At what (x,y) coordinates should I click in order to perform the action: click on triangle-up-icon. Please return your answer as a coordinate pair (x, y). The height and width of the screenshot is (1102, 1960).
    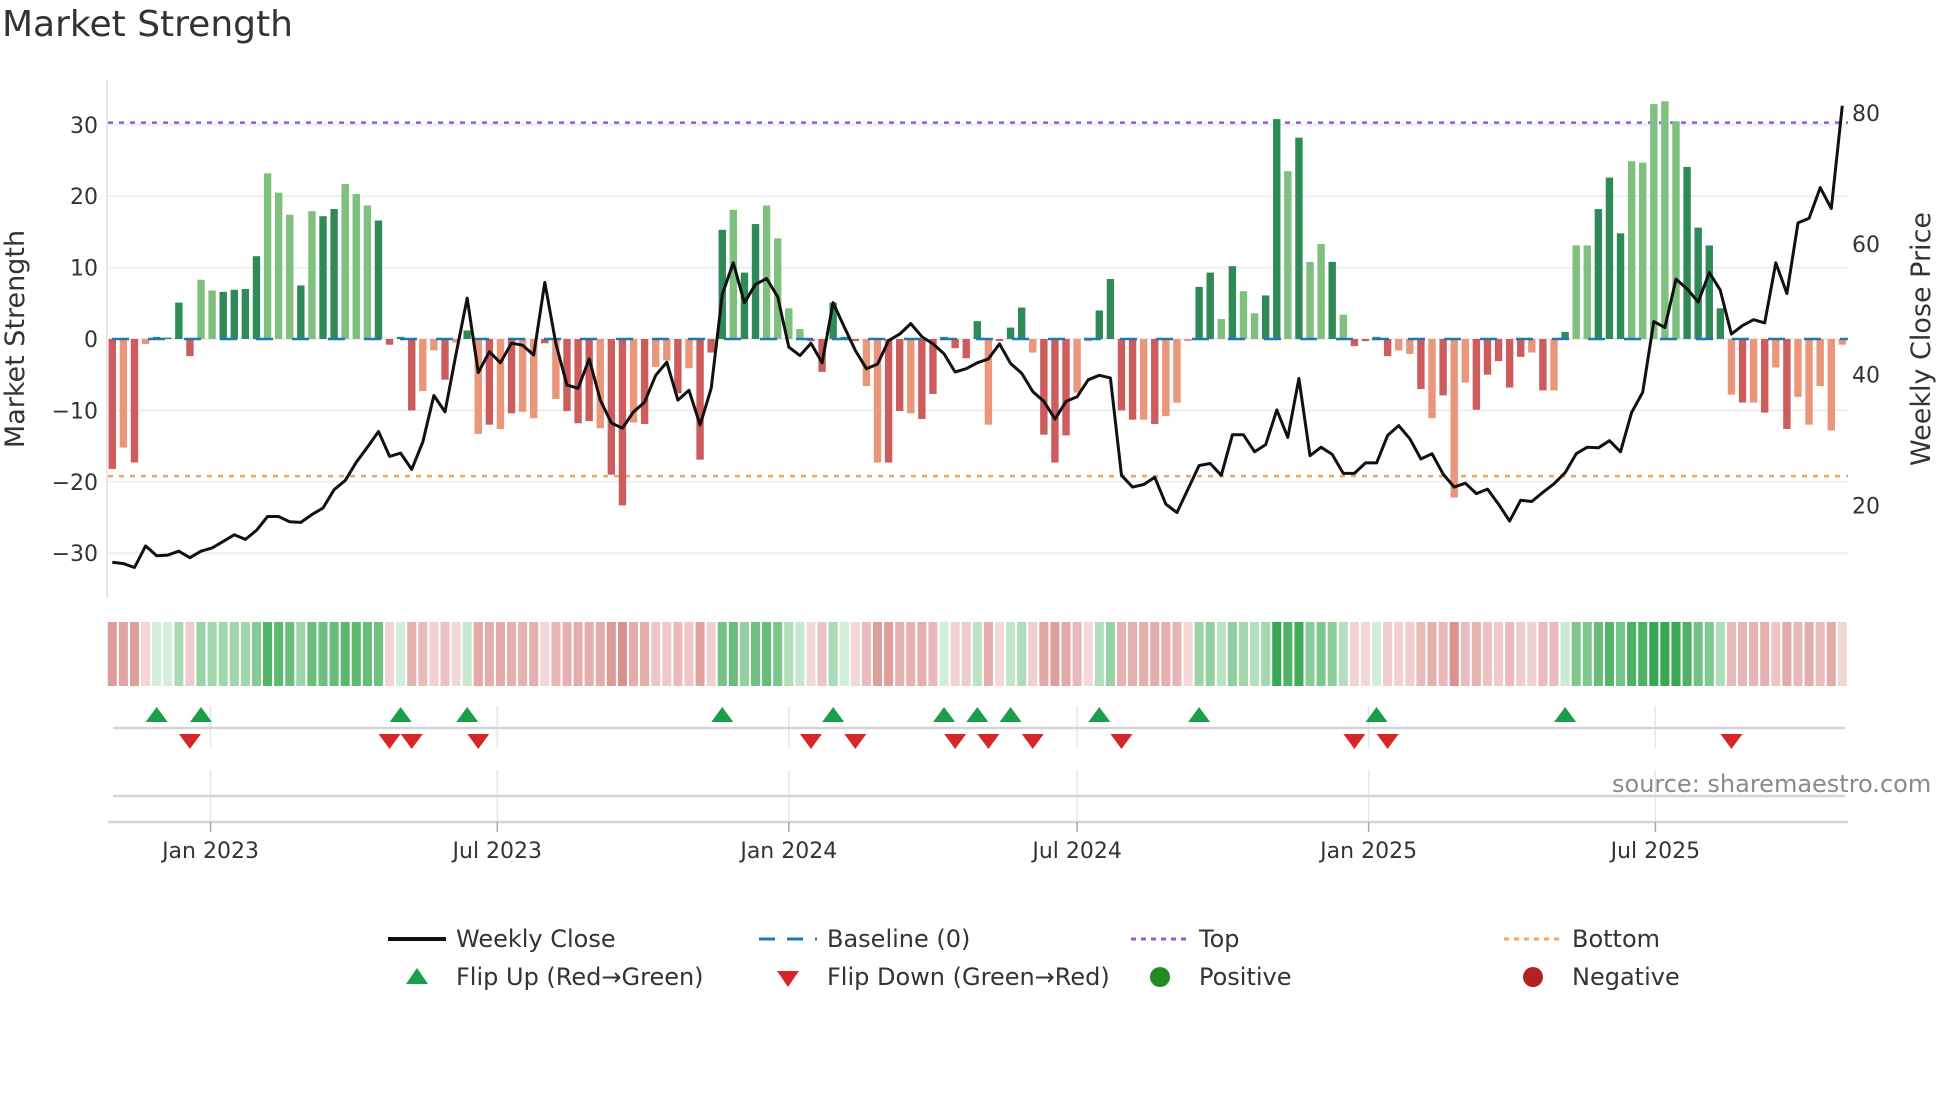
    Looking at the image, I should click on (417, 976).